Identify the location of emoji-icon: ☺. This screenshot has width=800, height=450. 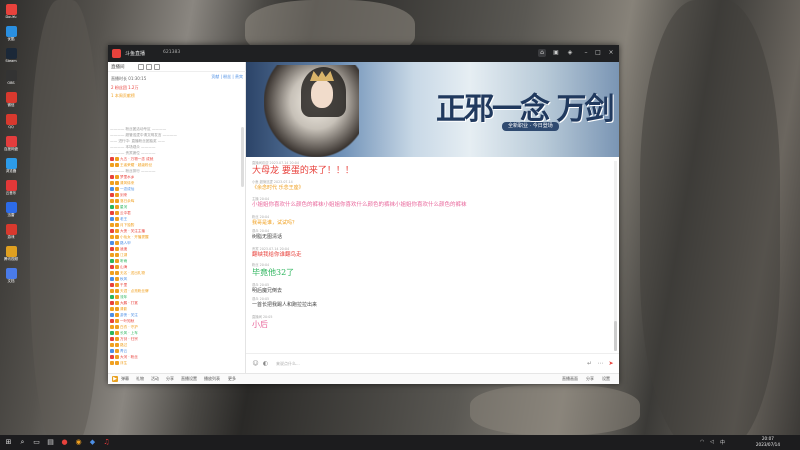
(255, 363).